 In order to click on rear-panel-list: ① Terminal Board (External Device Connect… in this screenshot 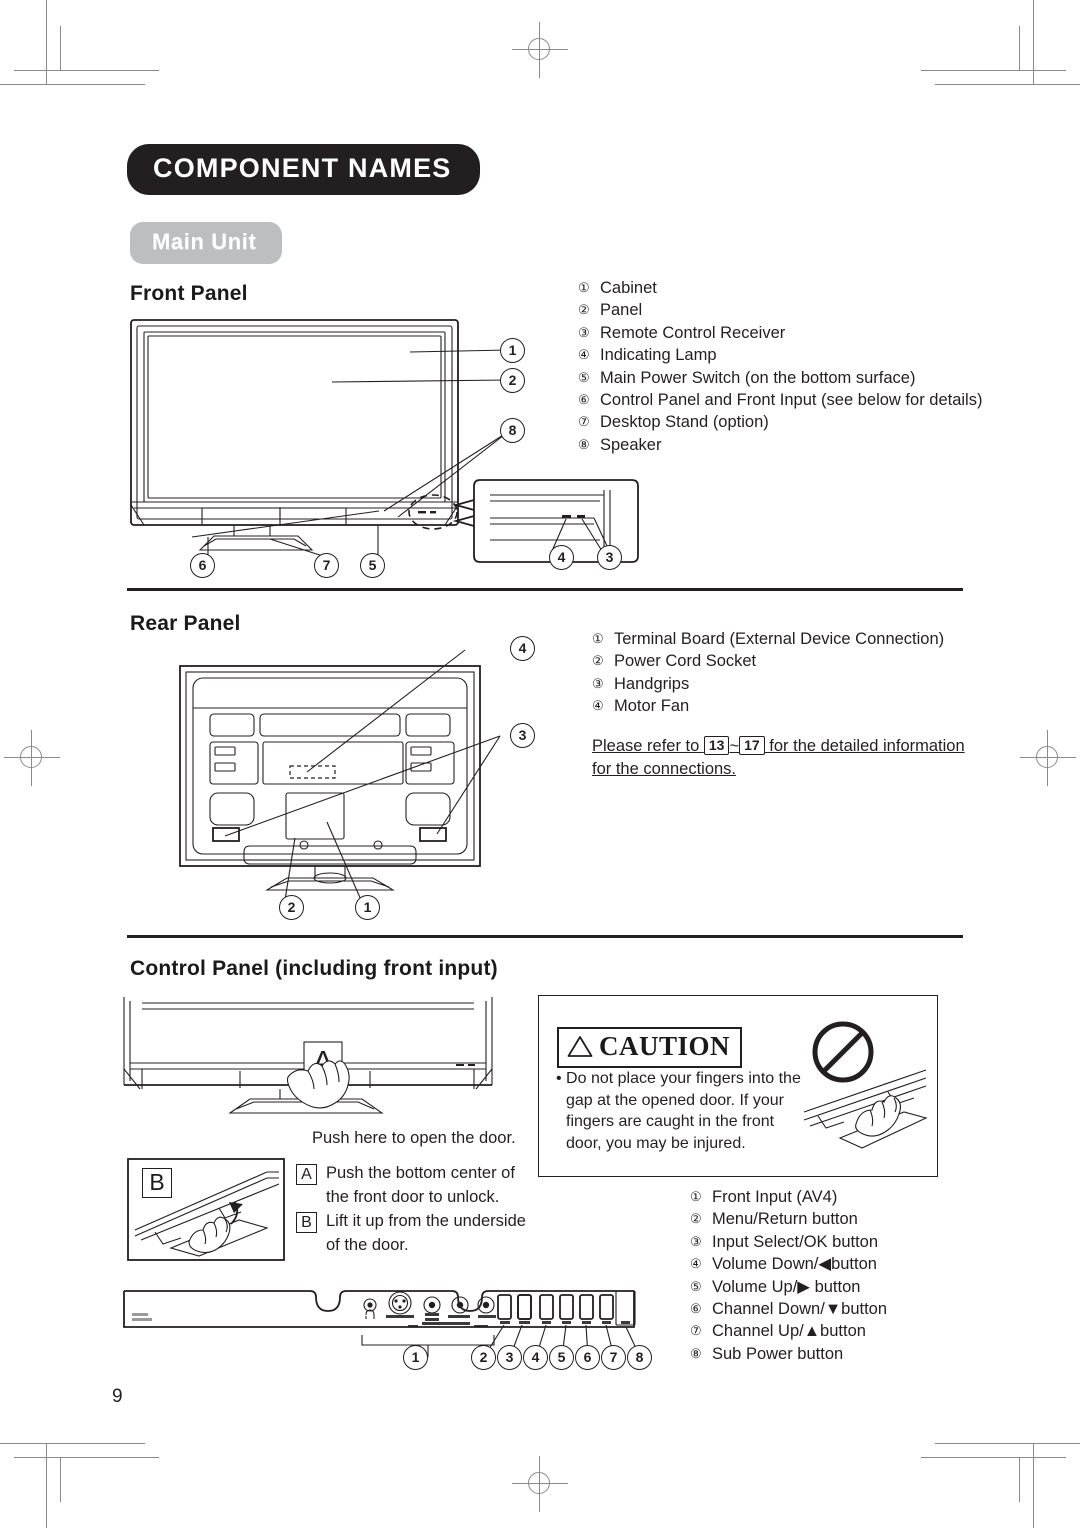, I will do `click(768, 673)`.